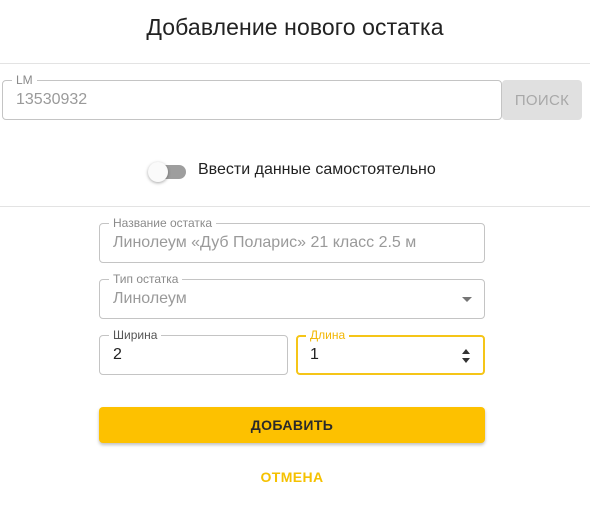  What do you see at coordinates (292, 425) in the screenshot?
I see `add-button: ДОБАВИТЬ` at bounding box center [292, 425].